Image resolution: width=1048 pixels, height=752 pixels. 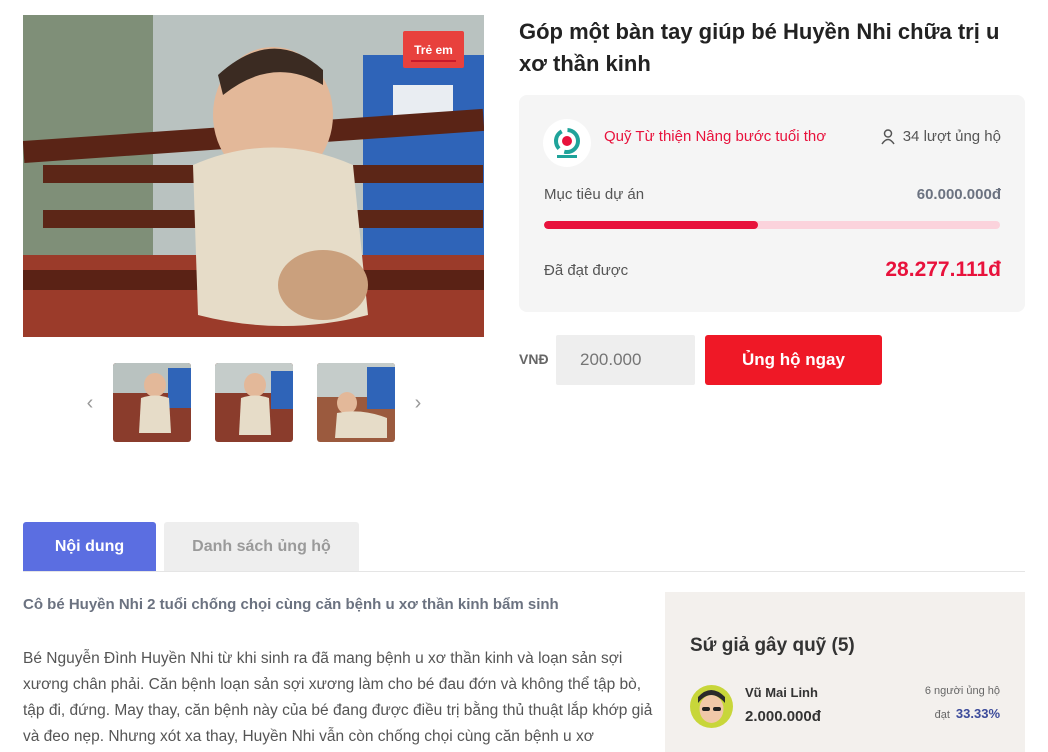 What do you see at coordinates (888, 136) in the screenshot?
I see `person-icon` at bounding box center [888, 136].